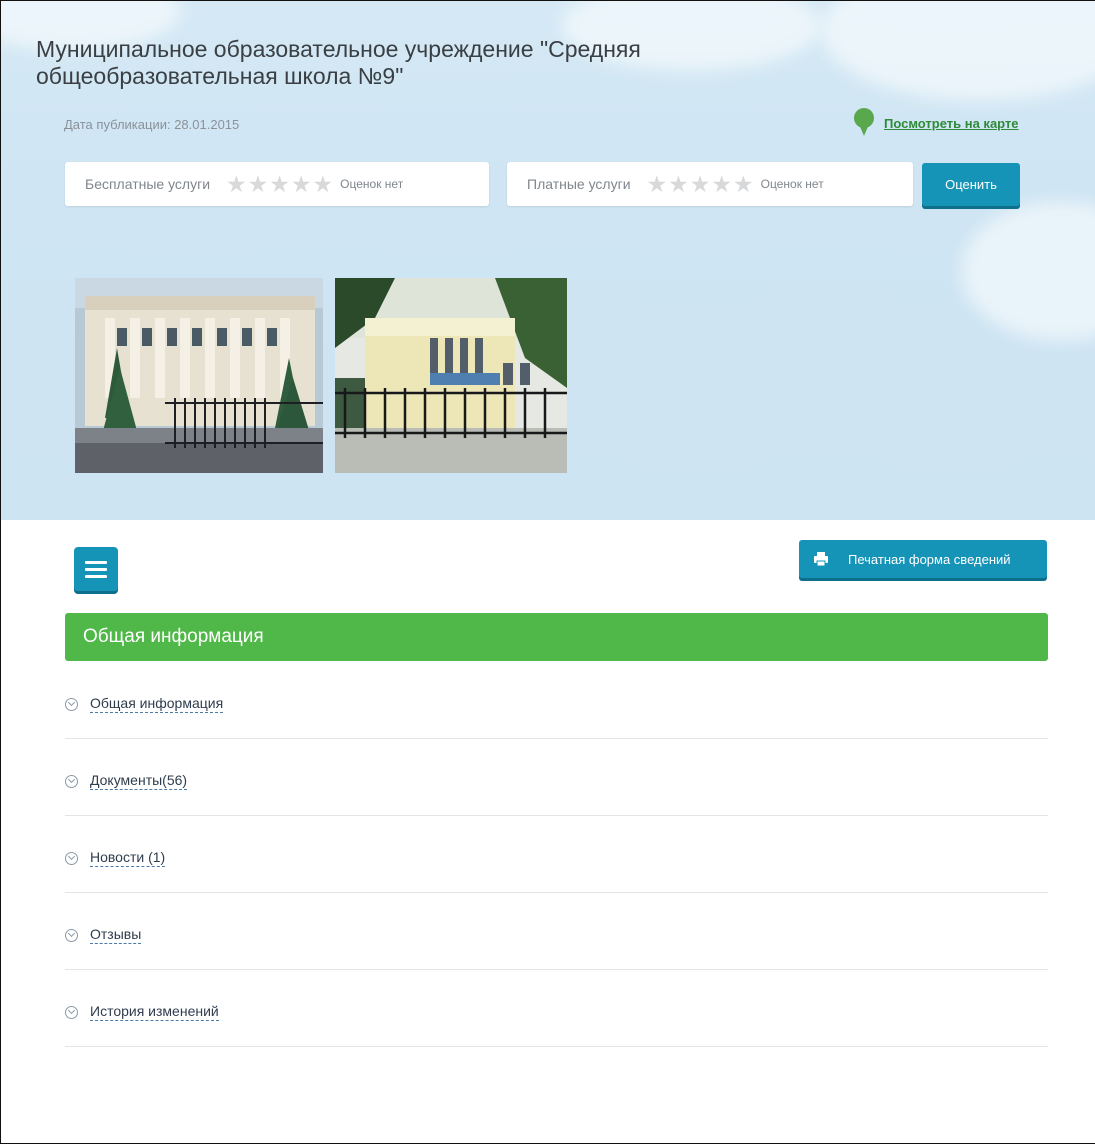 This screenshot has width=1095, height=1144. What do you see at coordinates (556, 777) in the screenshot?
I see `accordion-item-documents: Документы(56)` at bounding box center [556, 777].